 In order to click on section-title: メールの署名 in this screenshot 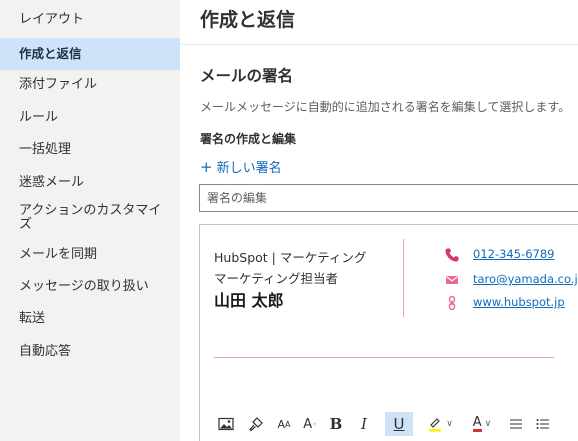, I will do `click(247, 76)`.